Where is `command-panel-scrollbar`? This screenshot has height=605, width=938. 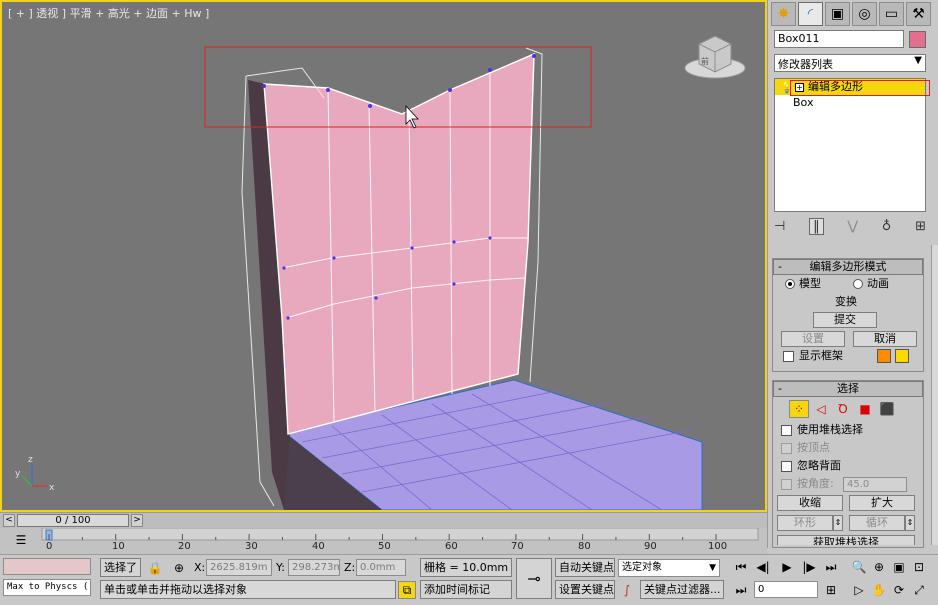
command-panel-scrollbar is located at coordinates (934, 395).